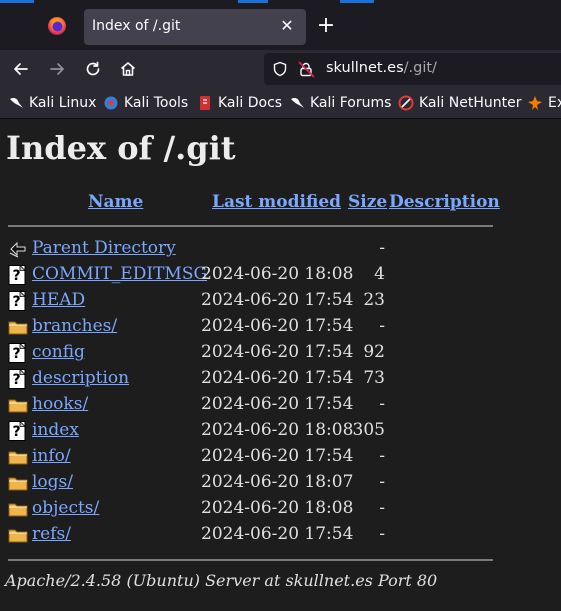 This screenshot has width=561, height=611. Describe the element at coordinates (74, 326) in the screenshot. I see `entry-link: branches/` at that location.